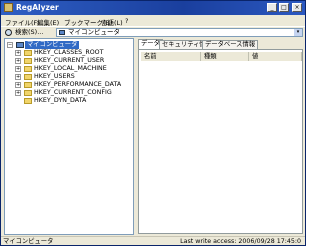 The width and height of the screenshot is (320, 246). What do you see at coordinates (153, 21) in the screenshot?
I see `menu-bar: ファイル(F) 編集(E) ブックマーク(B) 言語(L) ?` at bounding box center [153, 21].